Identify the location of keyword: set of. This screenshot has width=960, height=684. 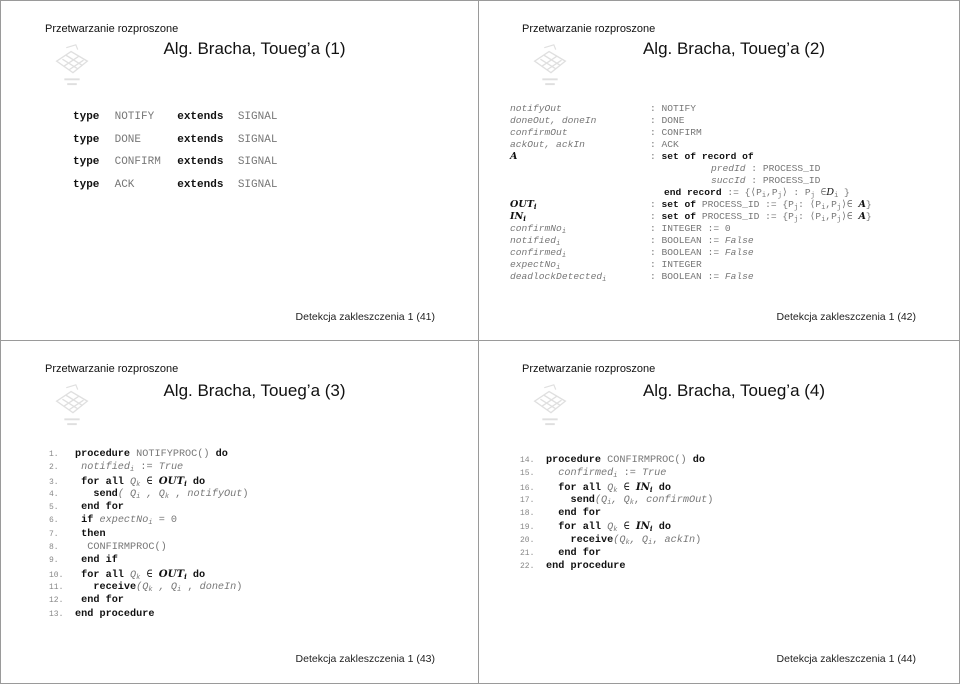
(679, 204).